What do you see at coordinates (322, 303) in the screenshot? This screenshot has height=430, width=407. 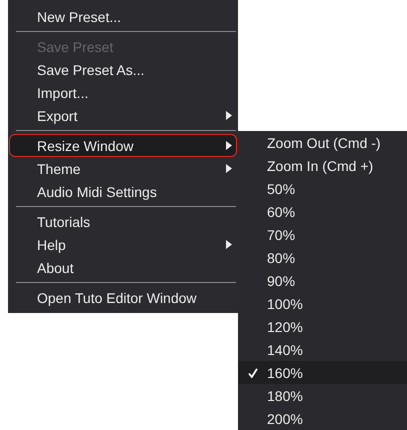 I see `menu-item: 100%` at bounding box center [322, 303].